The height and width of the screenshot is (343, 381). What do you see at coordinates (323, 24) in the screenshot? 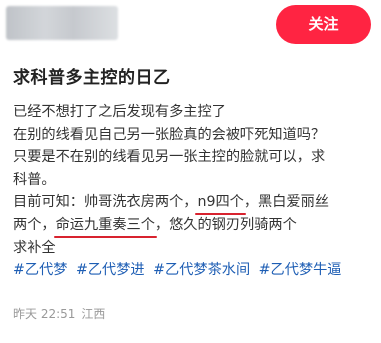
I see `follow-button: 关注` at bounding box center [323, 24].